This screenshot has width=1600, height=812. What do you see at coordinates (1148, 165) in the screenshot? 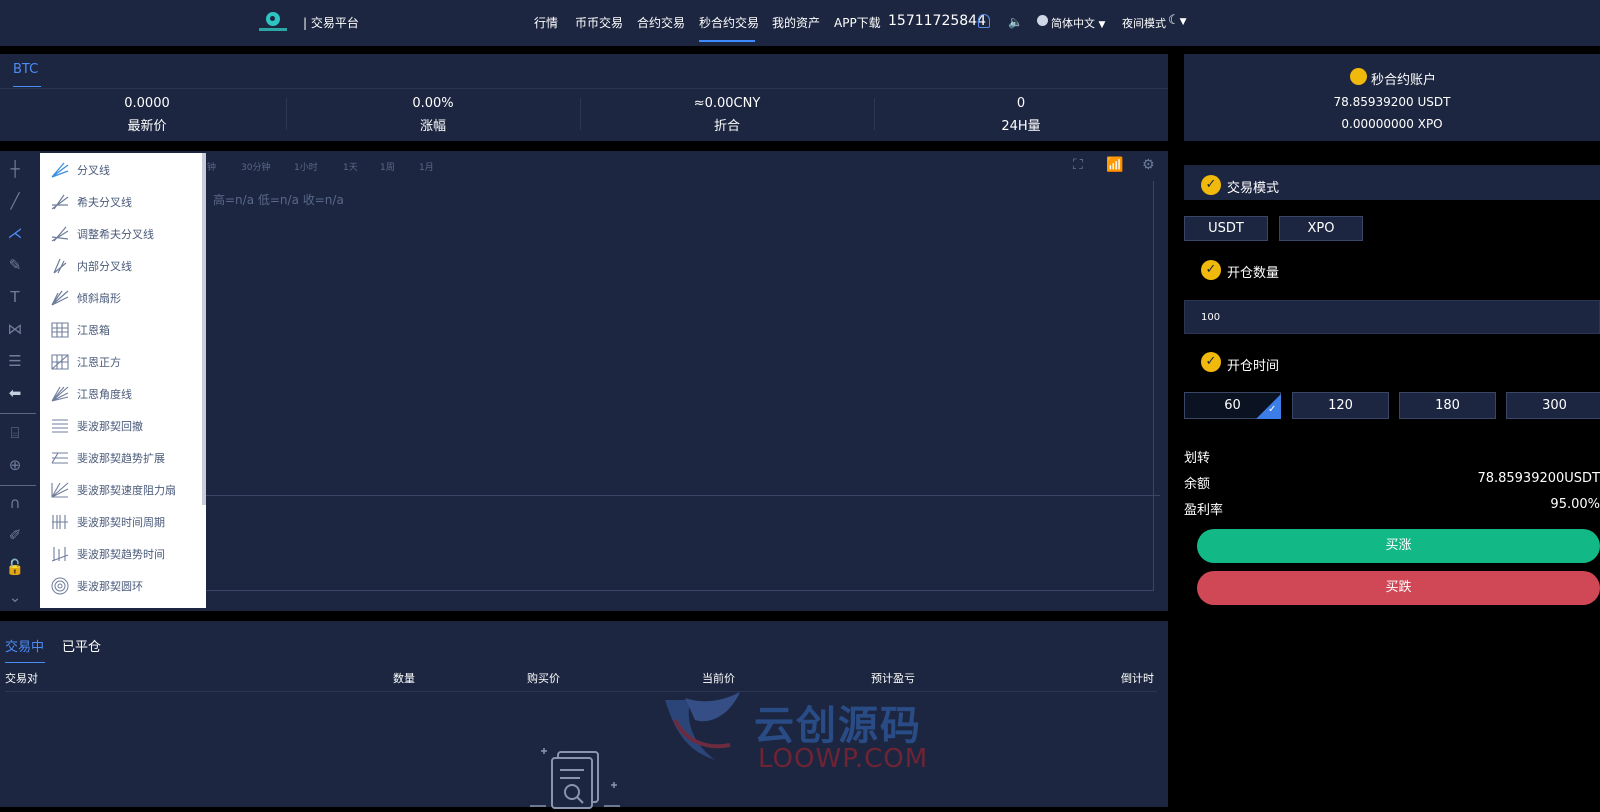
I see `gear-icon: ⚙` at bounding box center [1148, 165].